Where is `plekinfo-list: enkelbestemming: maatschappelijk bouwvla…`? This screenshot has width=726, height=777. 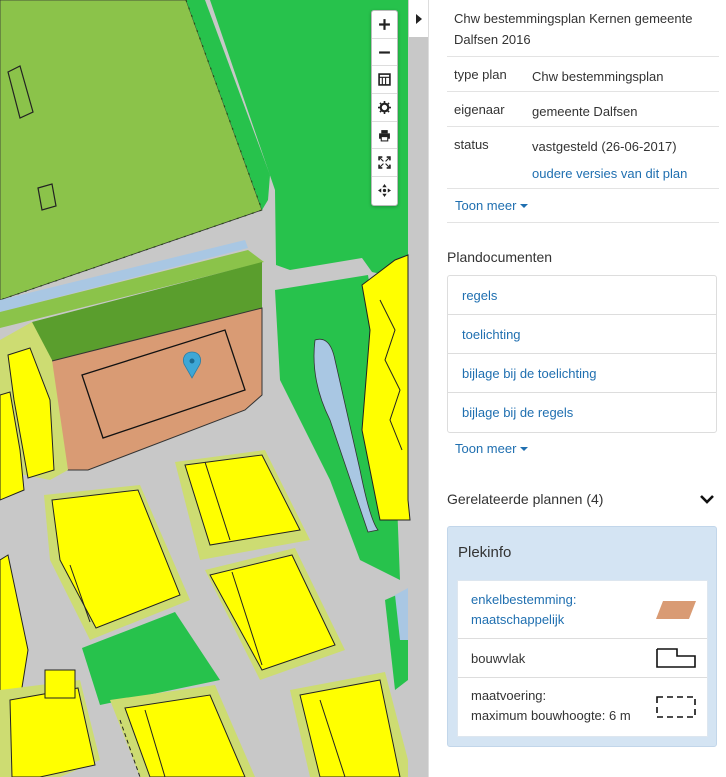 plekinfo-list: enkelbestemming: maatschappelijk bouwvla… is located at coordinates (582, 658).